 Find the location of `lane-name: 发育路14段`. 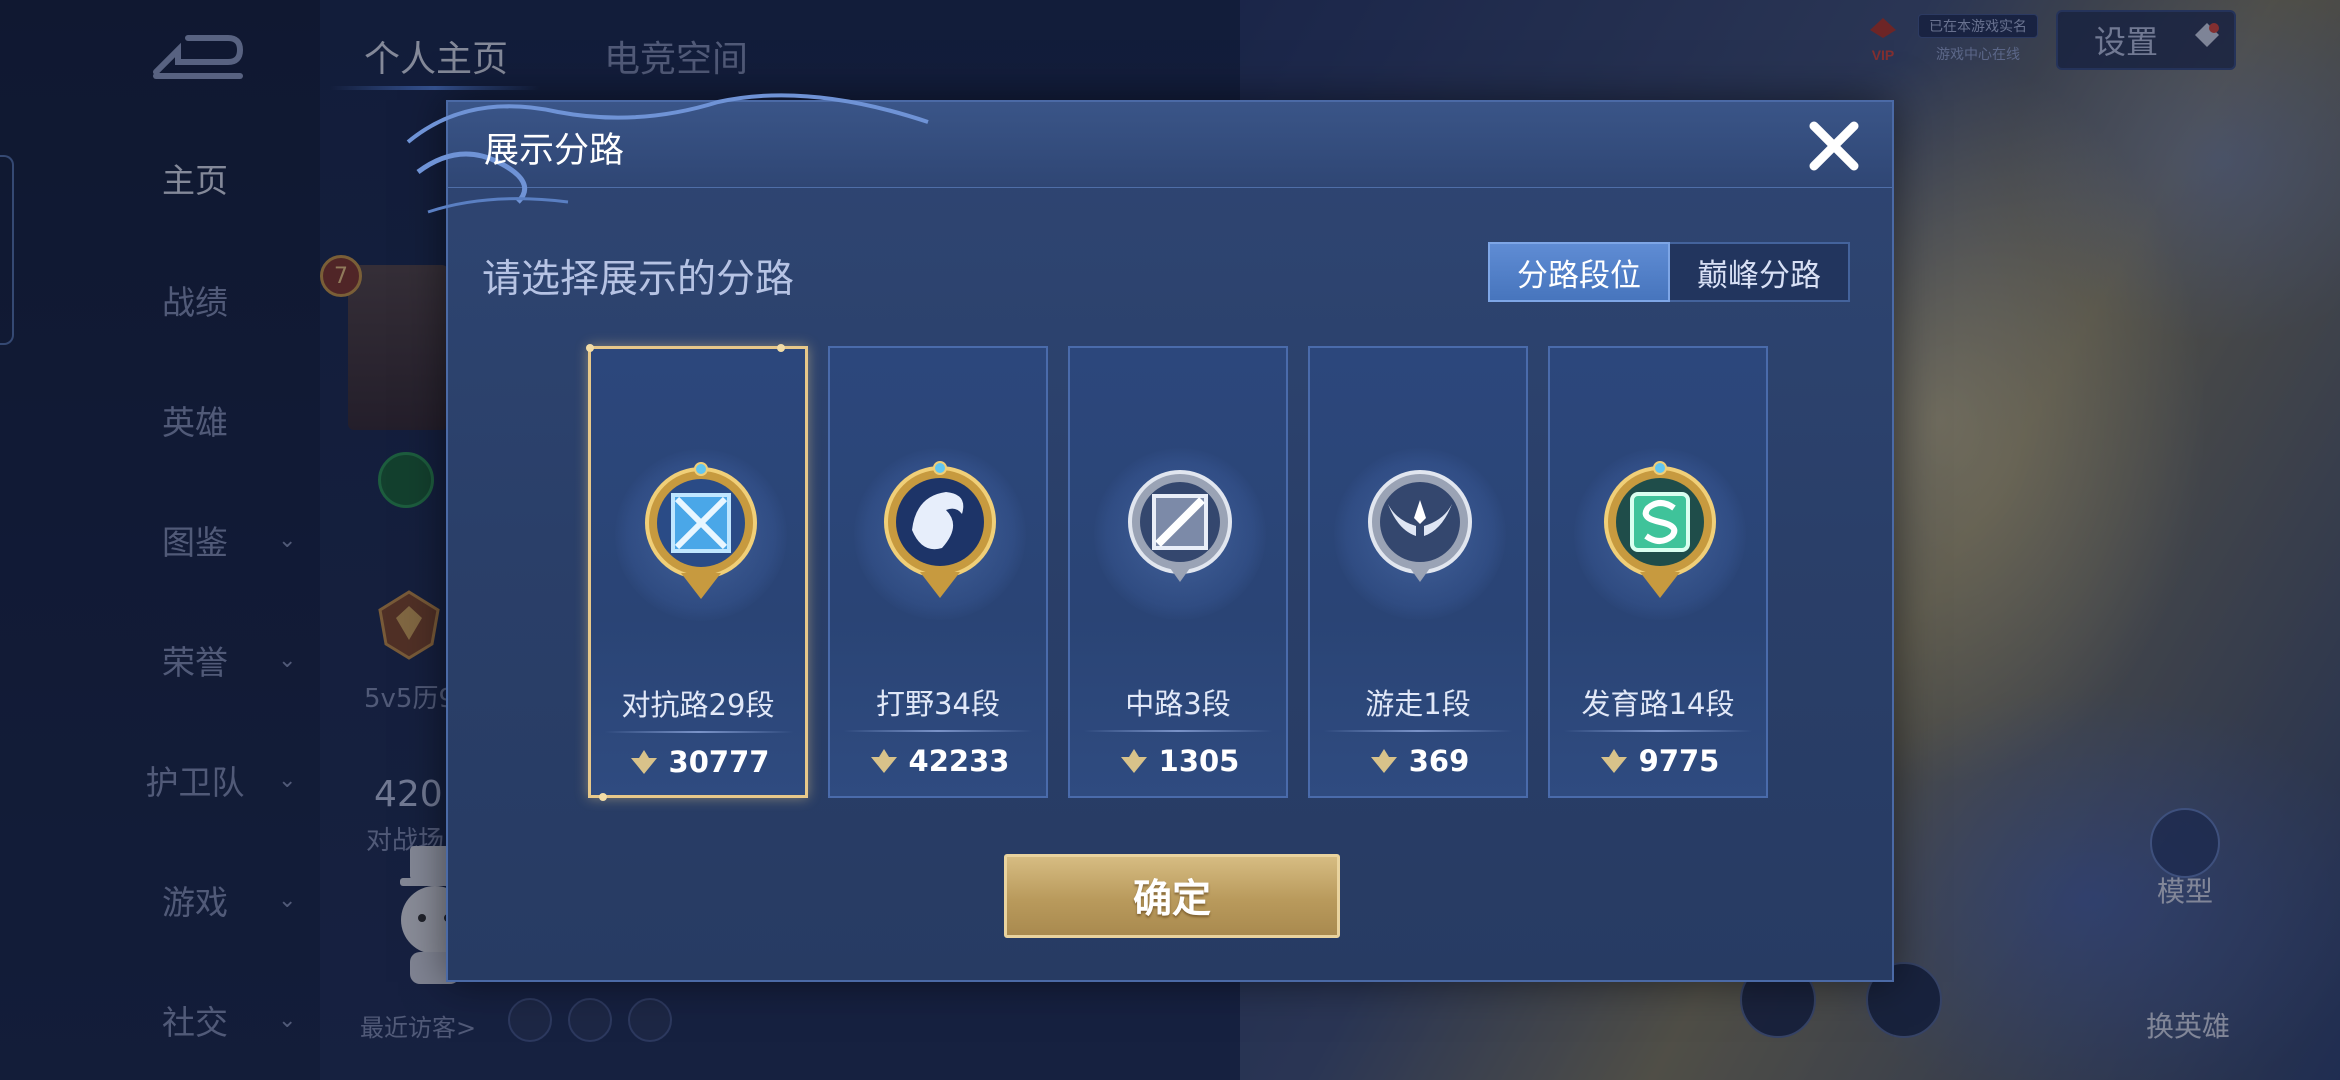

lane-name: 发育路14段 is located at coordinates (1658, 704).